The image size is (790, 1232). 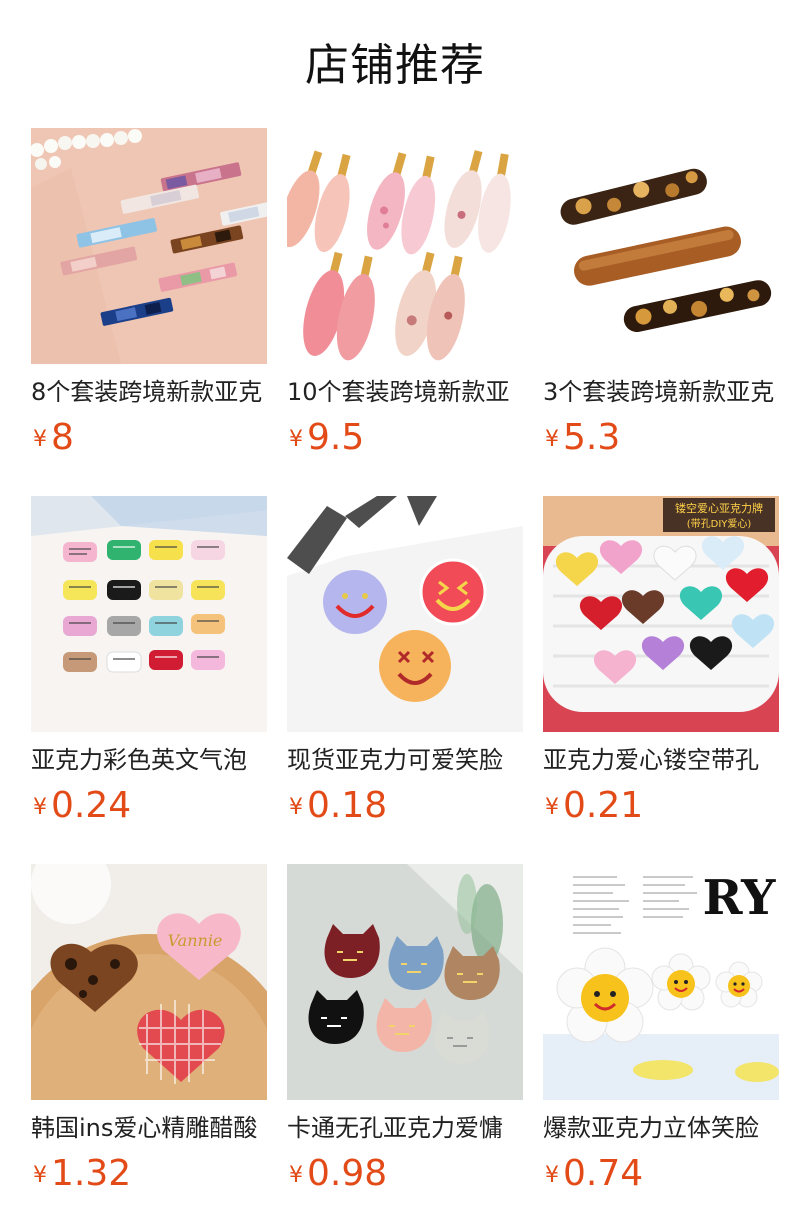 What do you see at coordinates (195, 940) in the screenshot?
I see `image-brand-text: Vannie` at bounding box center [195, 940].